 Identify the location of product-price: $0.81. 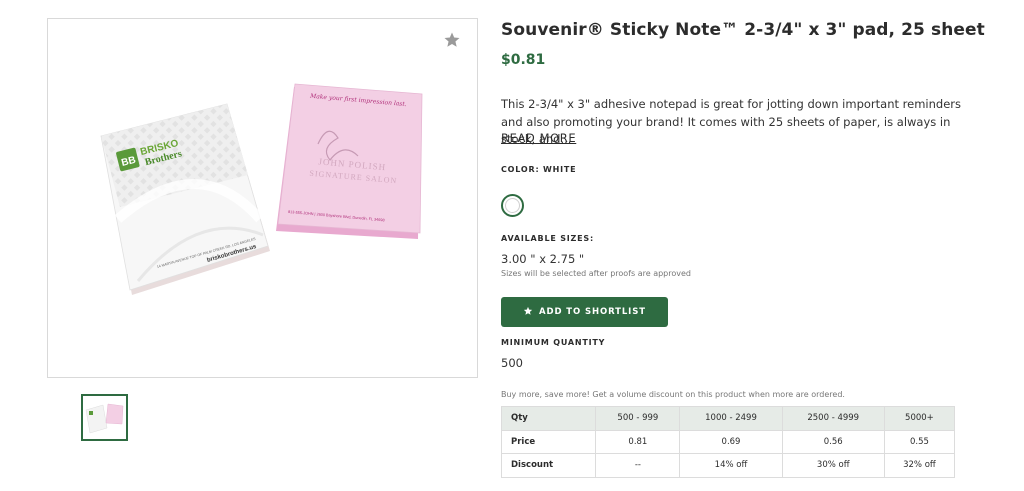
(523, 60).